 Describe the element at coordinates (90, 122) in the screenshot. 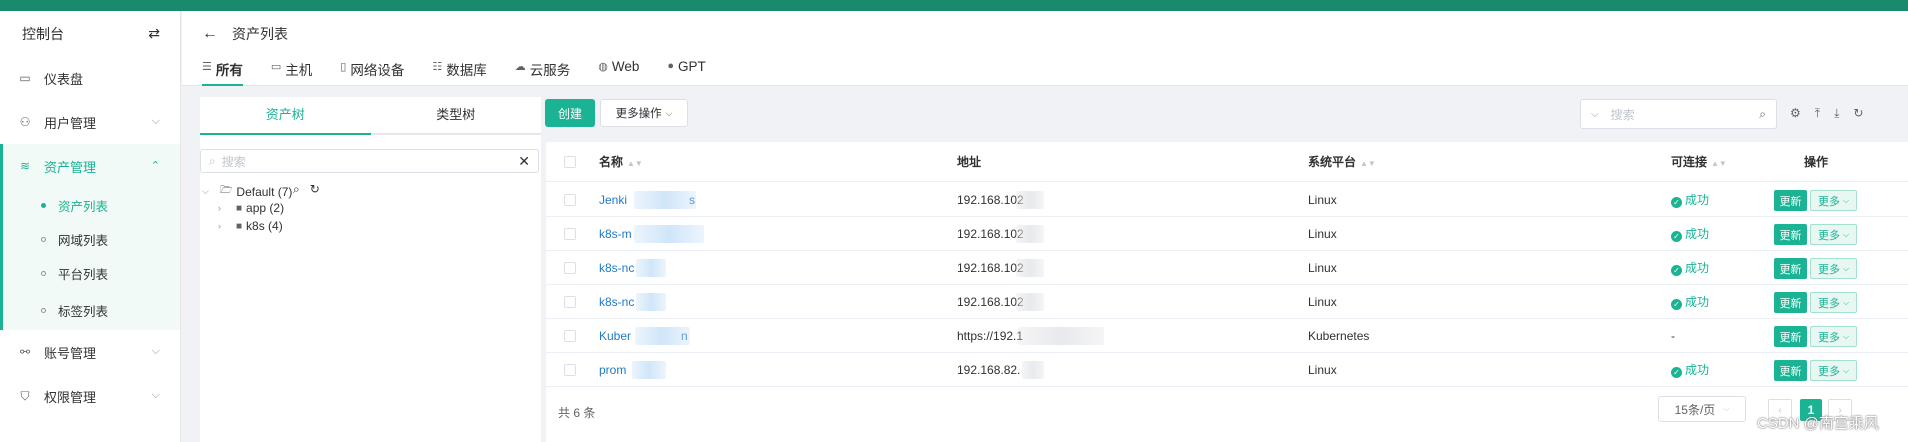

I see `sidebar-item-users: ⚇ 用户管理 ⌵` at that location.